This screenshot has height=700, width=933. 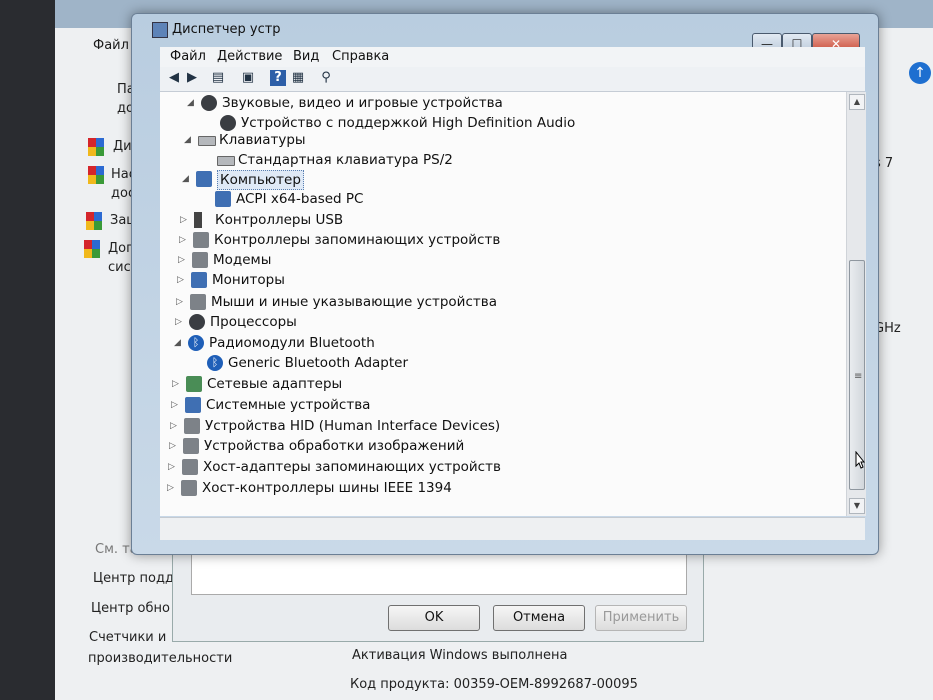 I want to click on link-performance-2: производительности, so click(x=160, y=658).